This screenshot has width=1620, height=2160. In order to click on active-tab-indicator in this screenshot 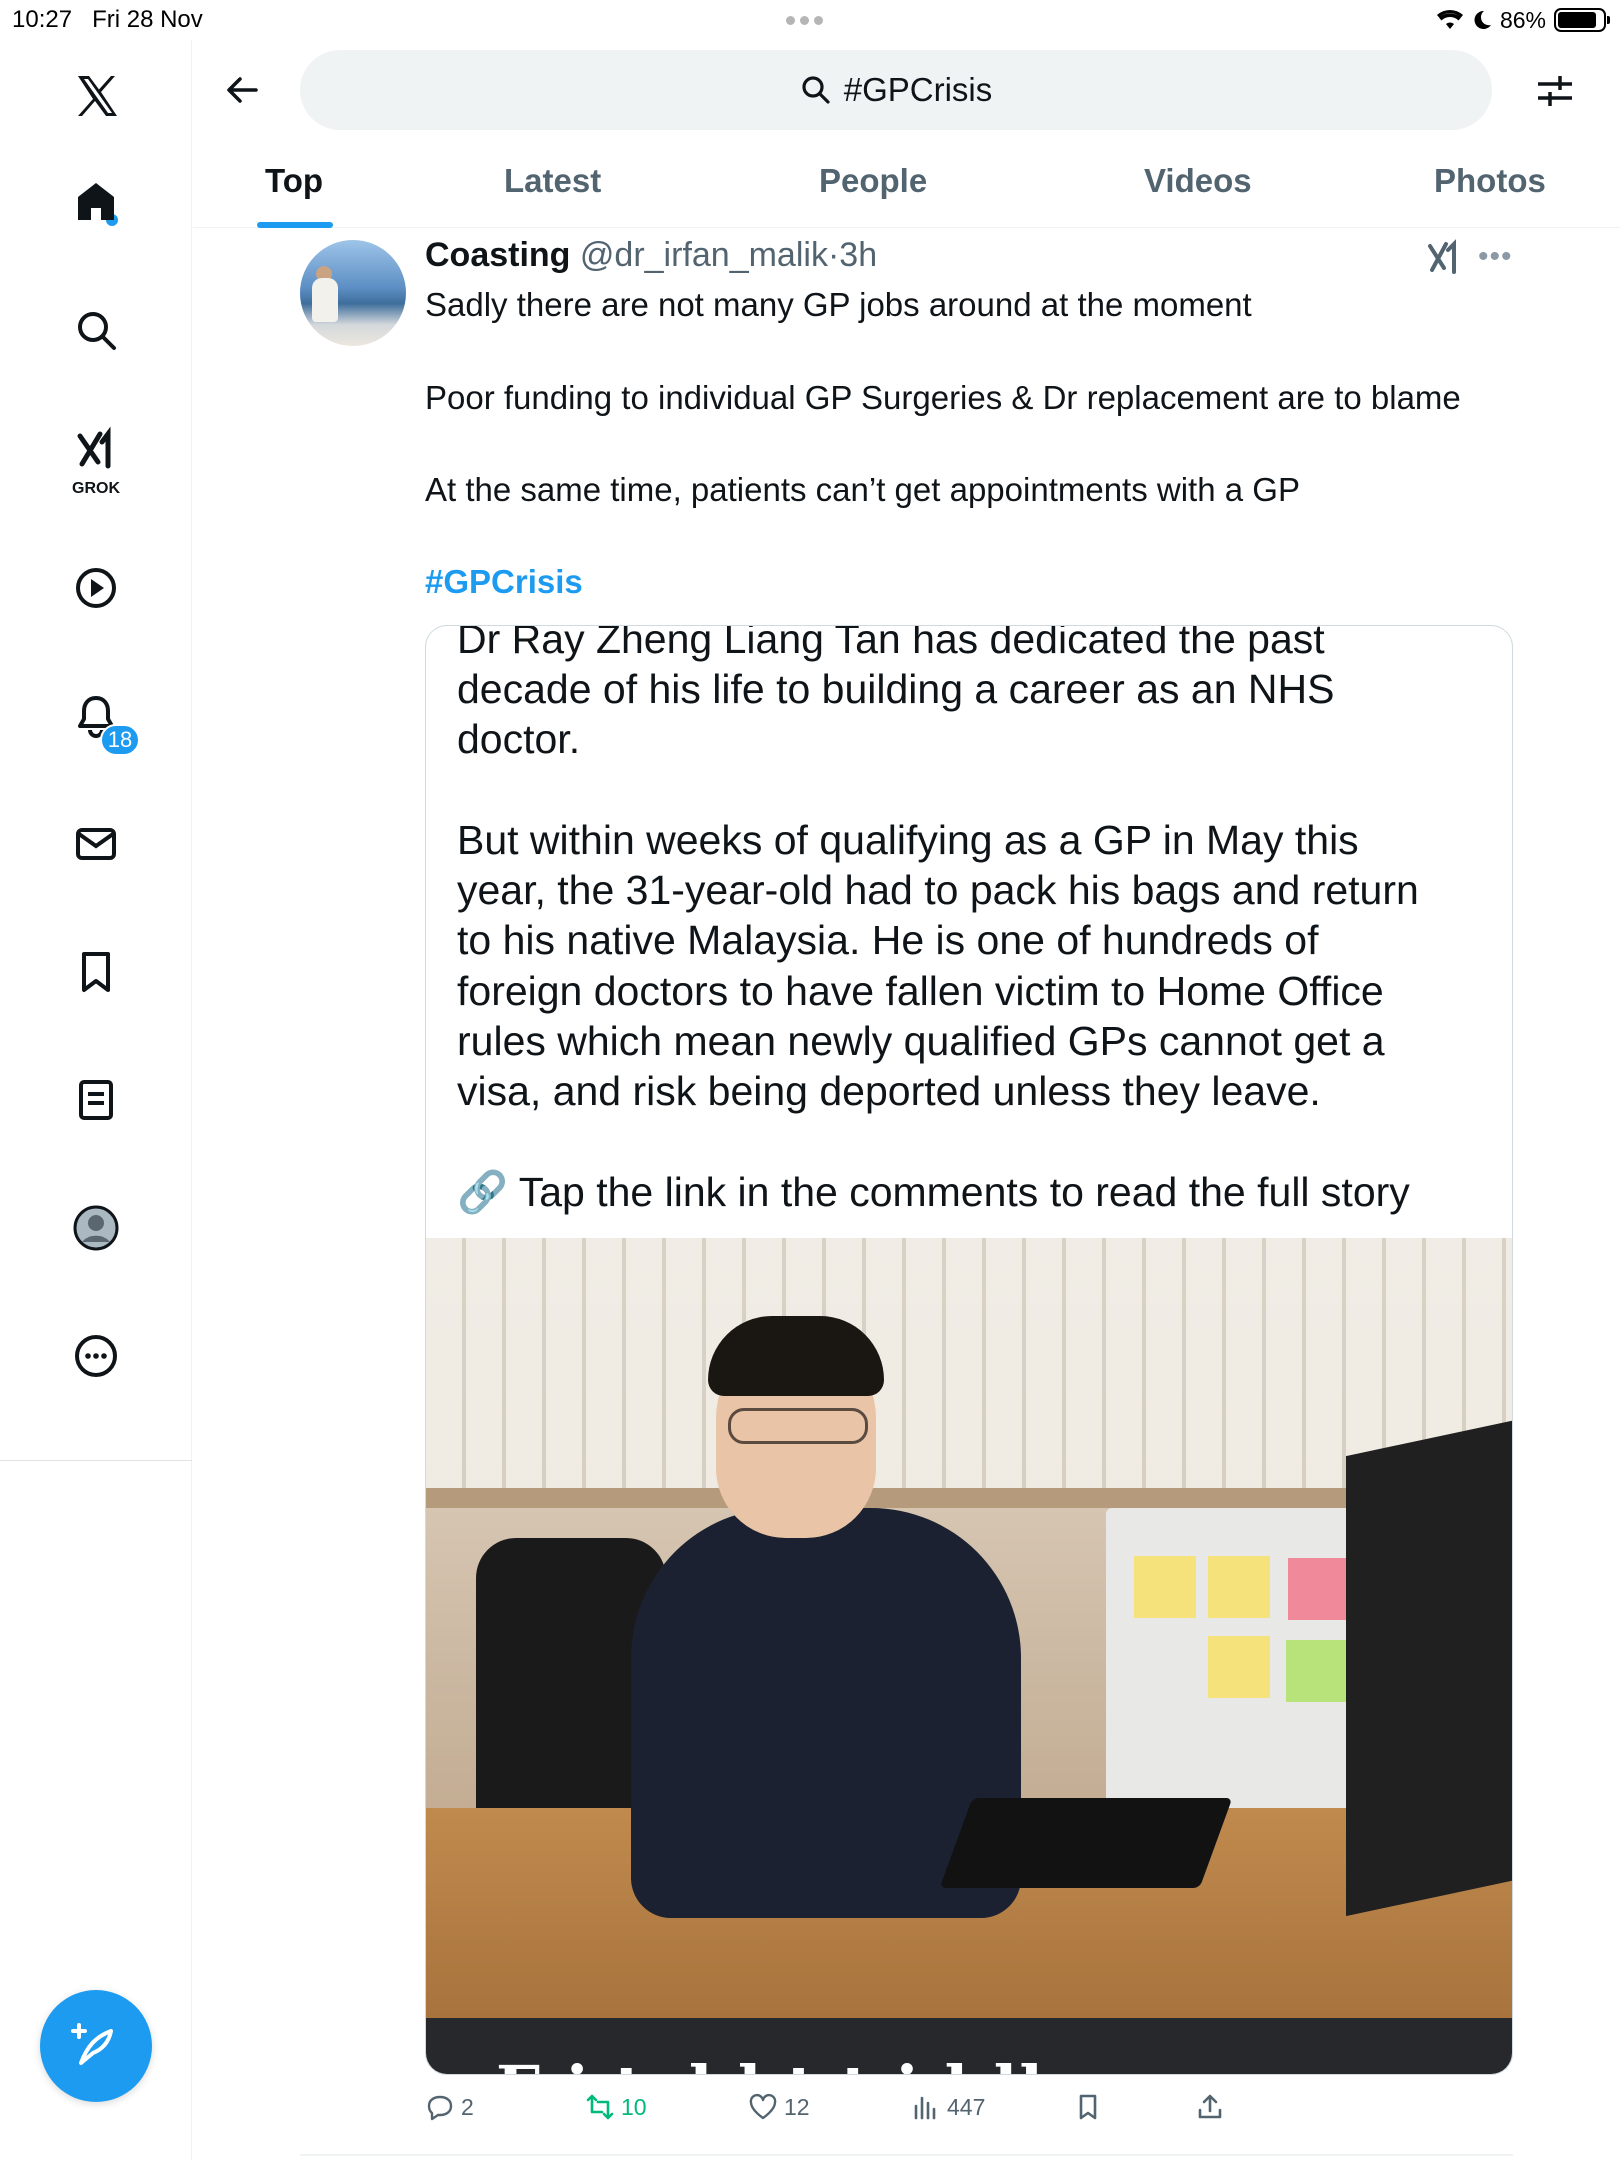, I will do `click(295, 225)`.